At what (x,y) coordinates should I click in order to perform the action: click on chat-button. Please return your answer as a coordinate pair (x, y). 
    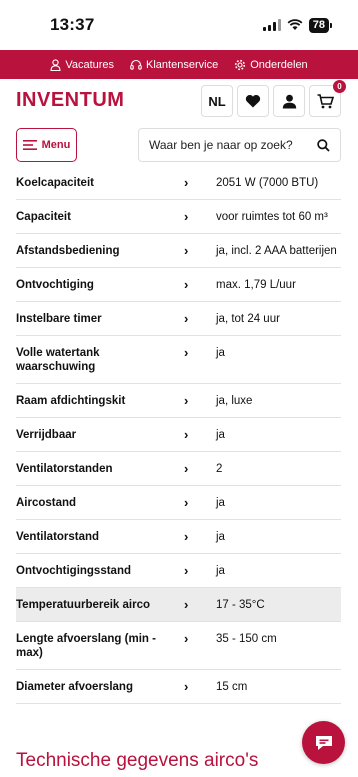
    Looking at the image, I should click on (323, 742).